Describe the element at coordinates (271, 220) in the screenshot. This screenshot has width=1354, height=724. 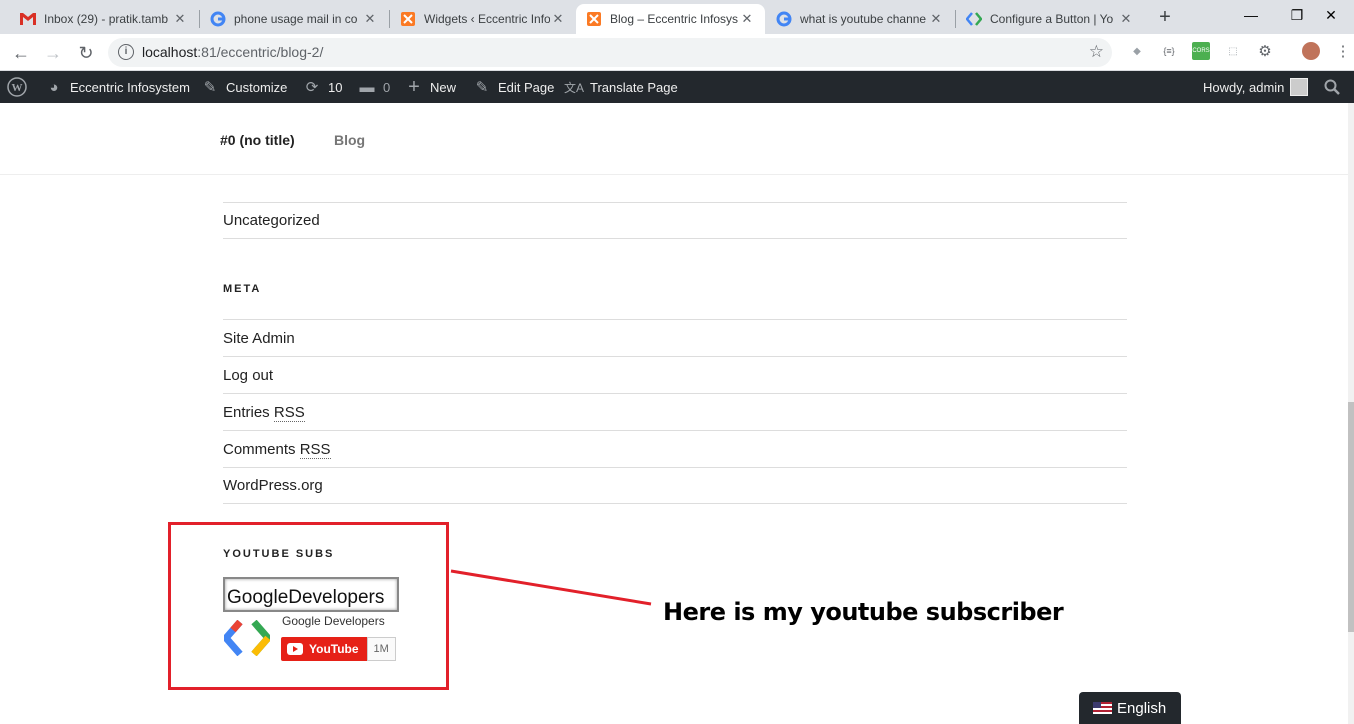
I see `category-link: Uncategorized` at that location.